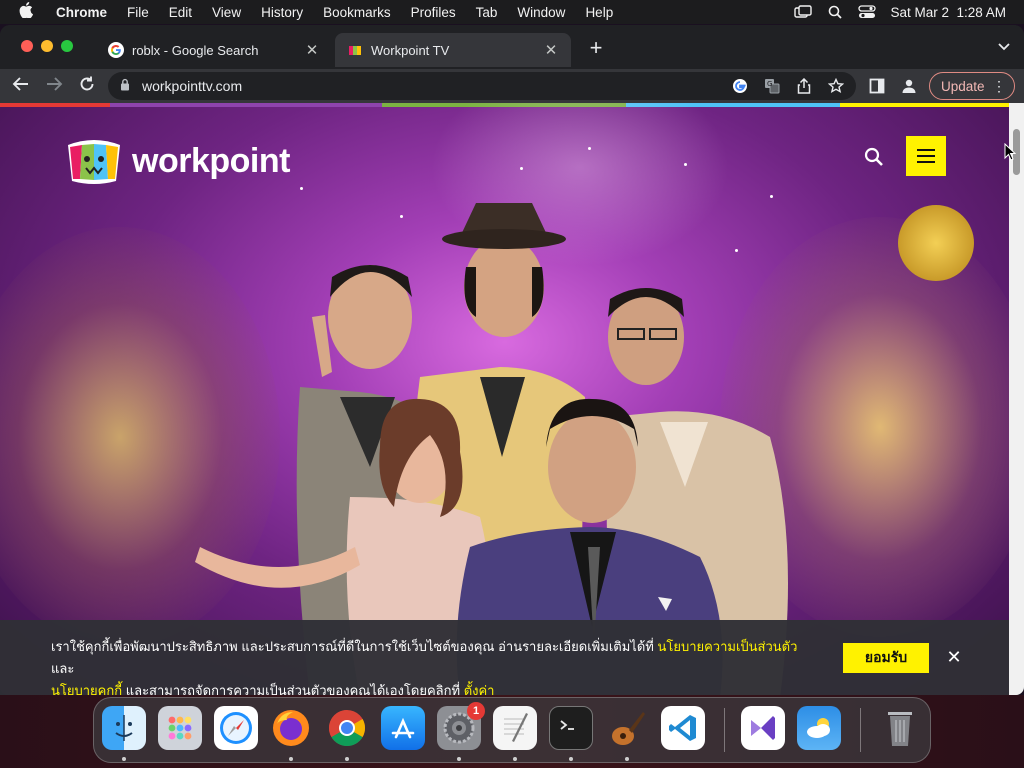 Image resolution: width=1024 pixels, height=768 pixels. What do you see at coordinates (877, 86) in the screenshot?
I see `side-panel-icon` at bounding box center [877, 86].